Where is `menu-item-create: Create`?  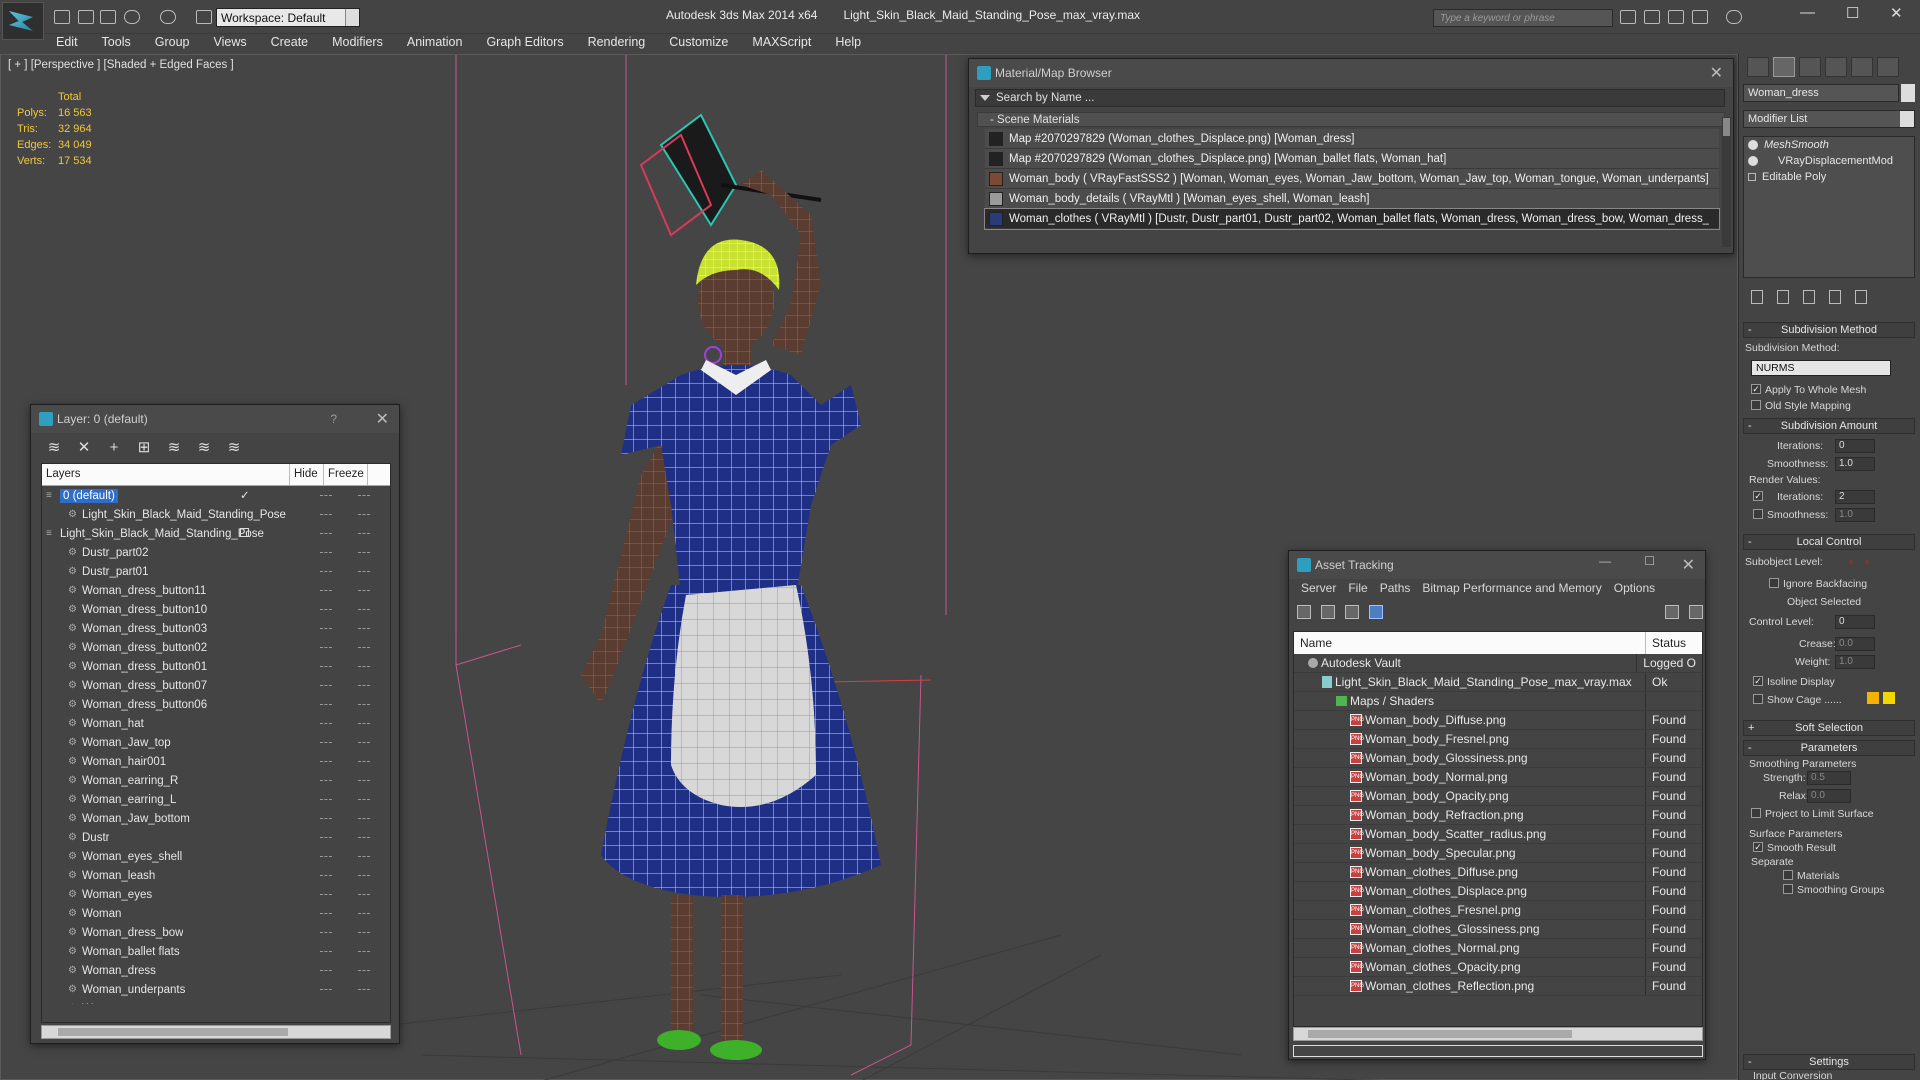 menu-item-create: Create is located at coordinates (290, 44).